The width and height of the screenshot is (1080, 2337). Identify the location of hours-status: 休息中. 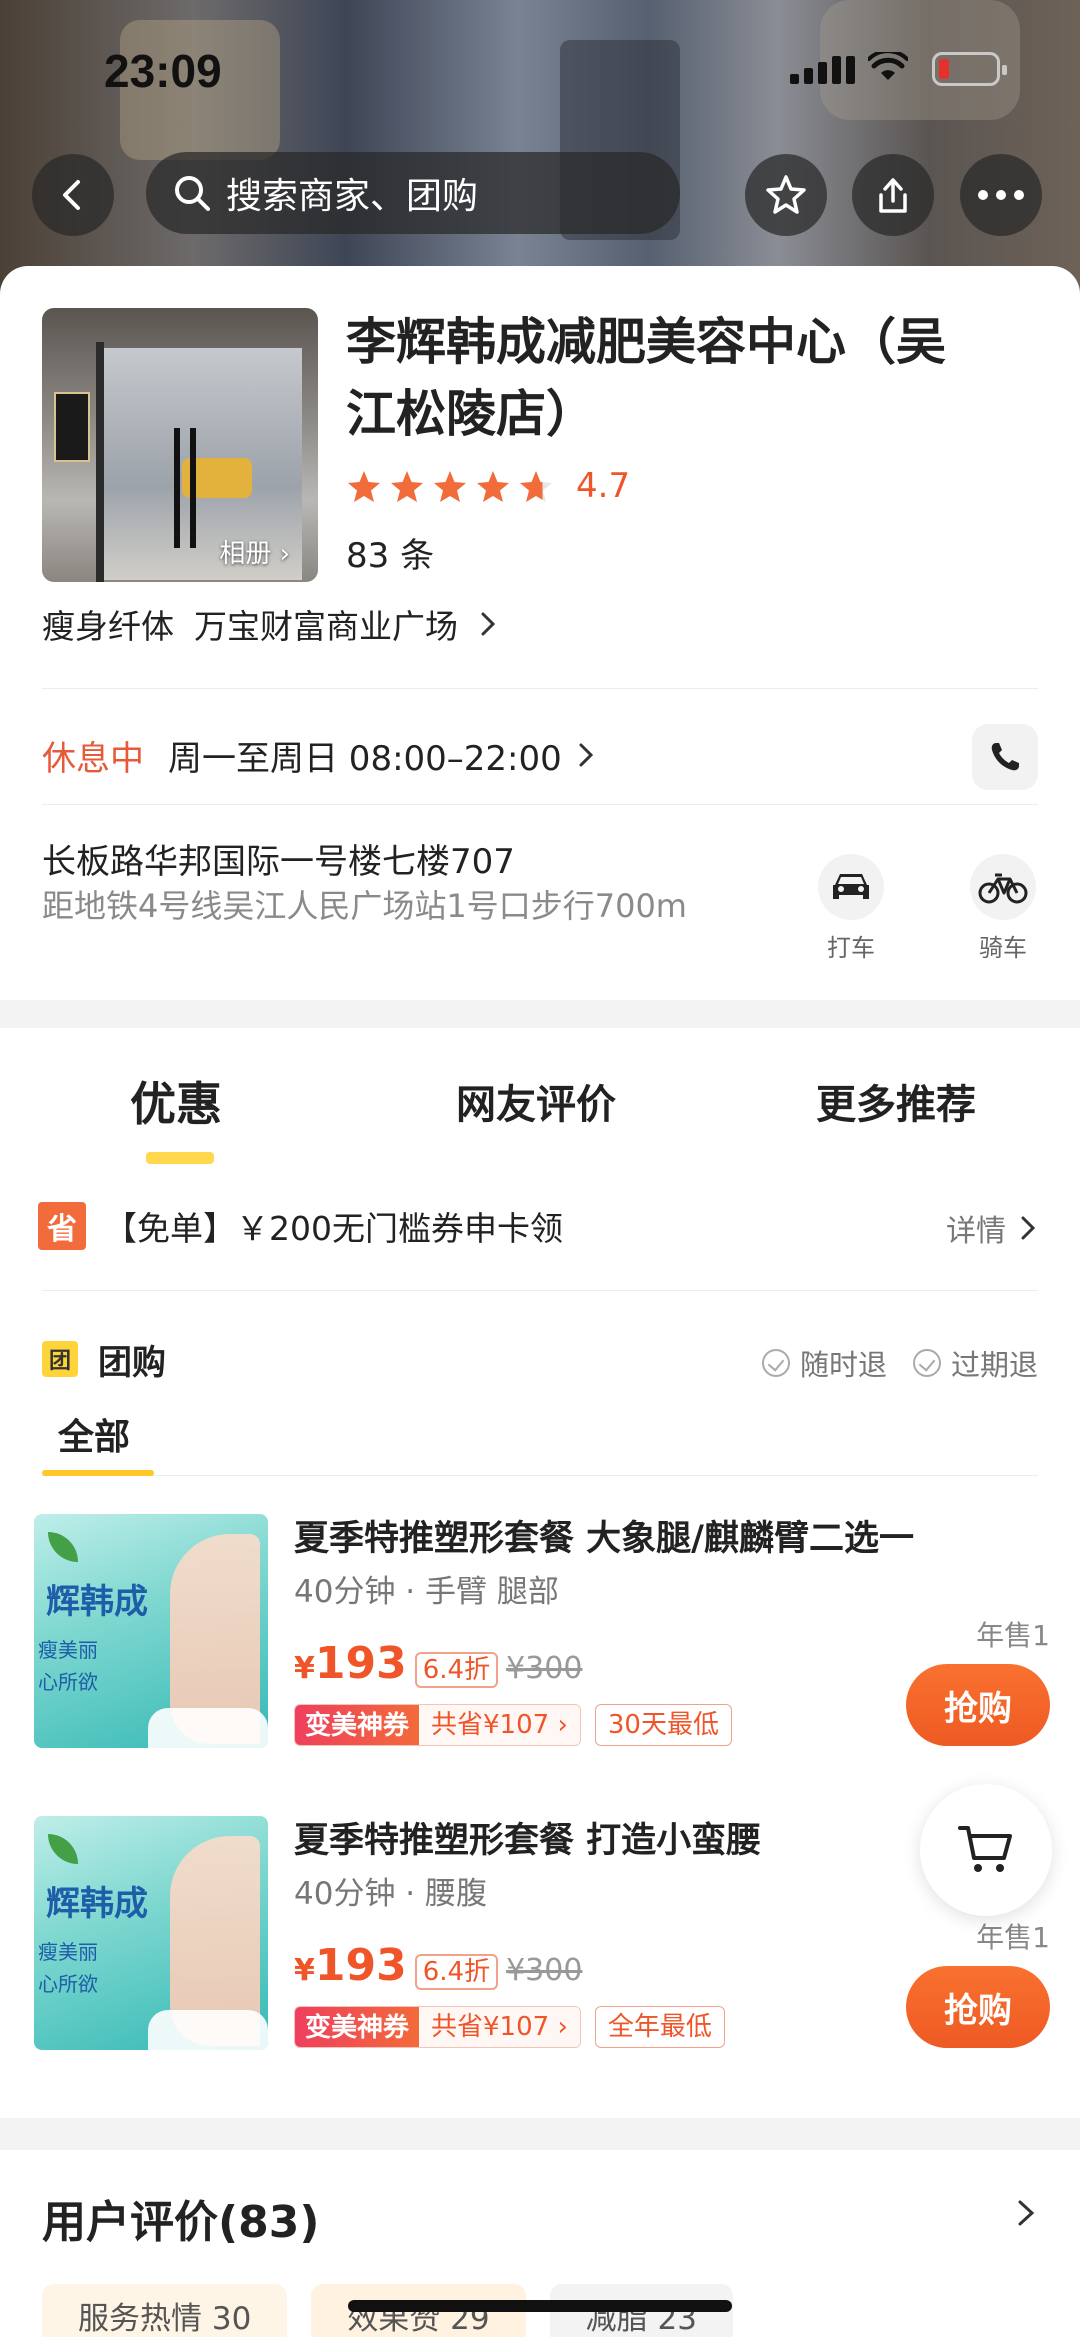
(93, 758).